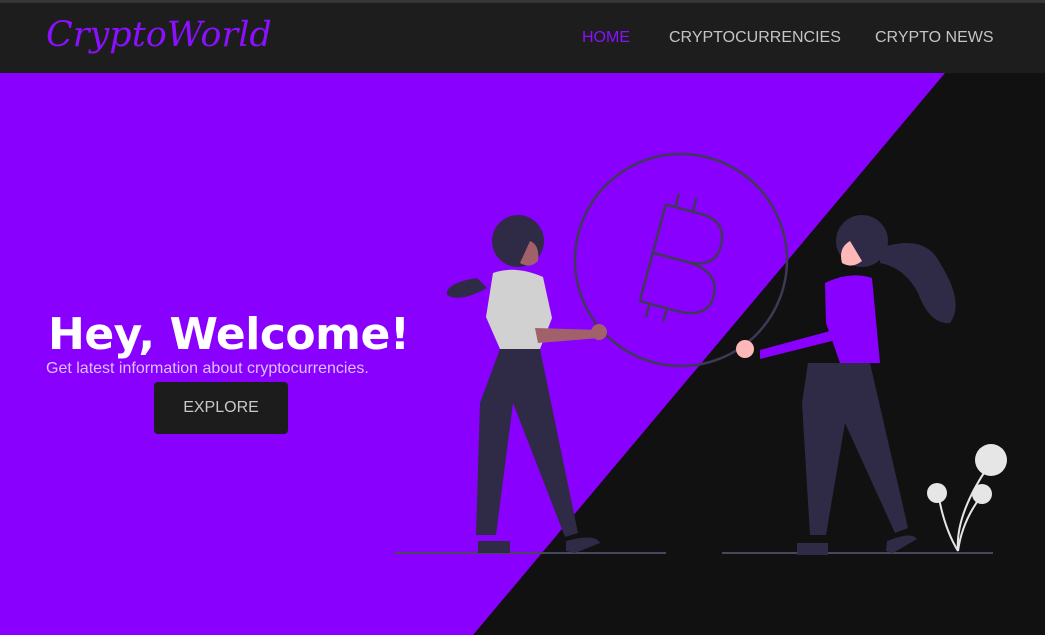 The image size is (1045, 635). What do you see at coordinates (606, 38) in the screenshot?
I see `nav-item-home: HOME` at bounding box center [606, 38].